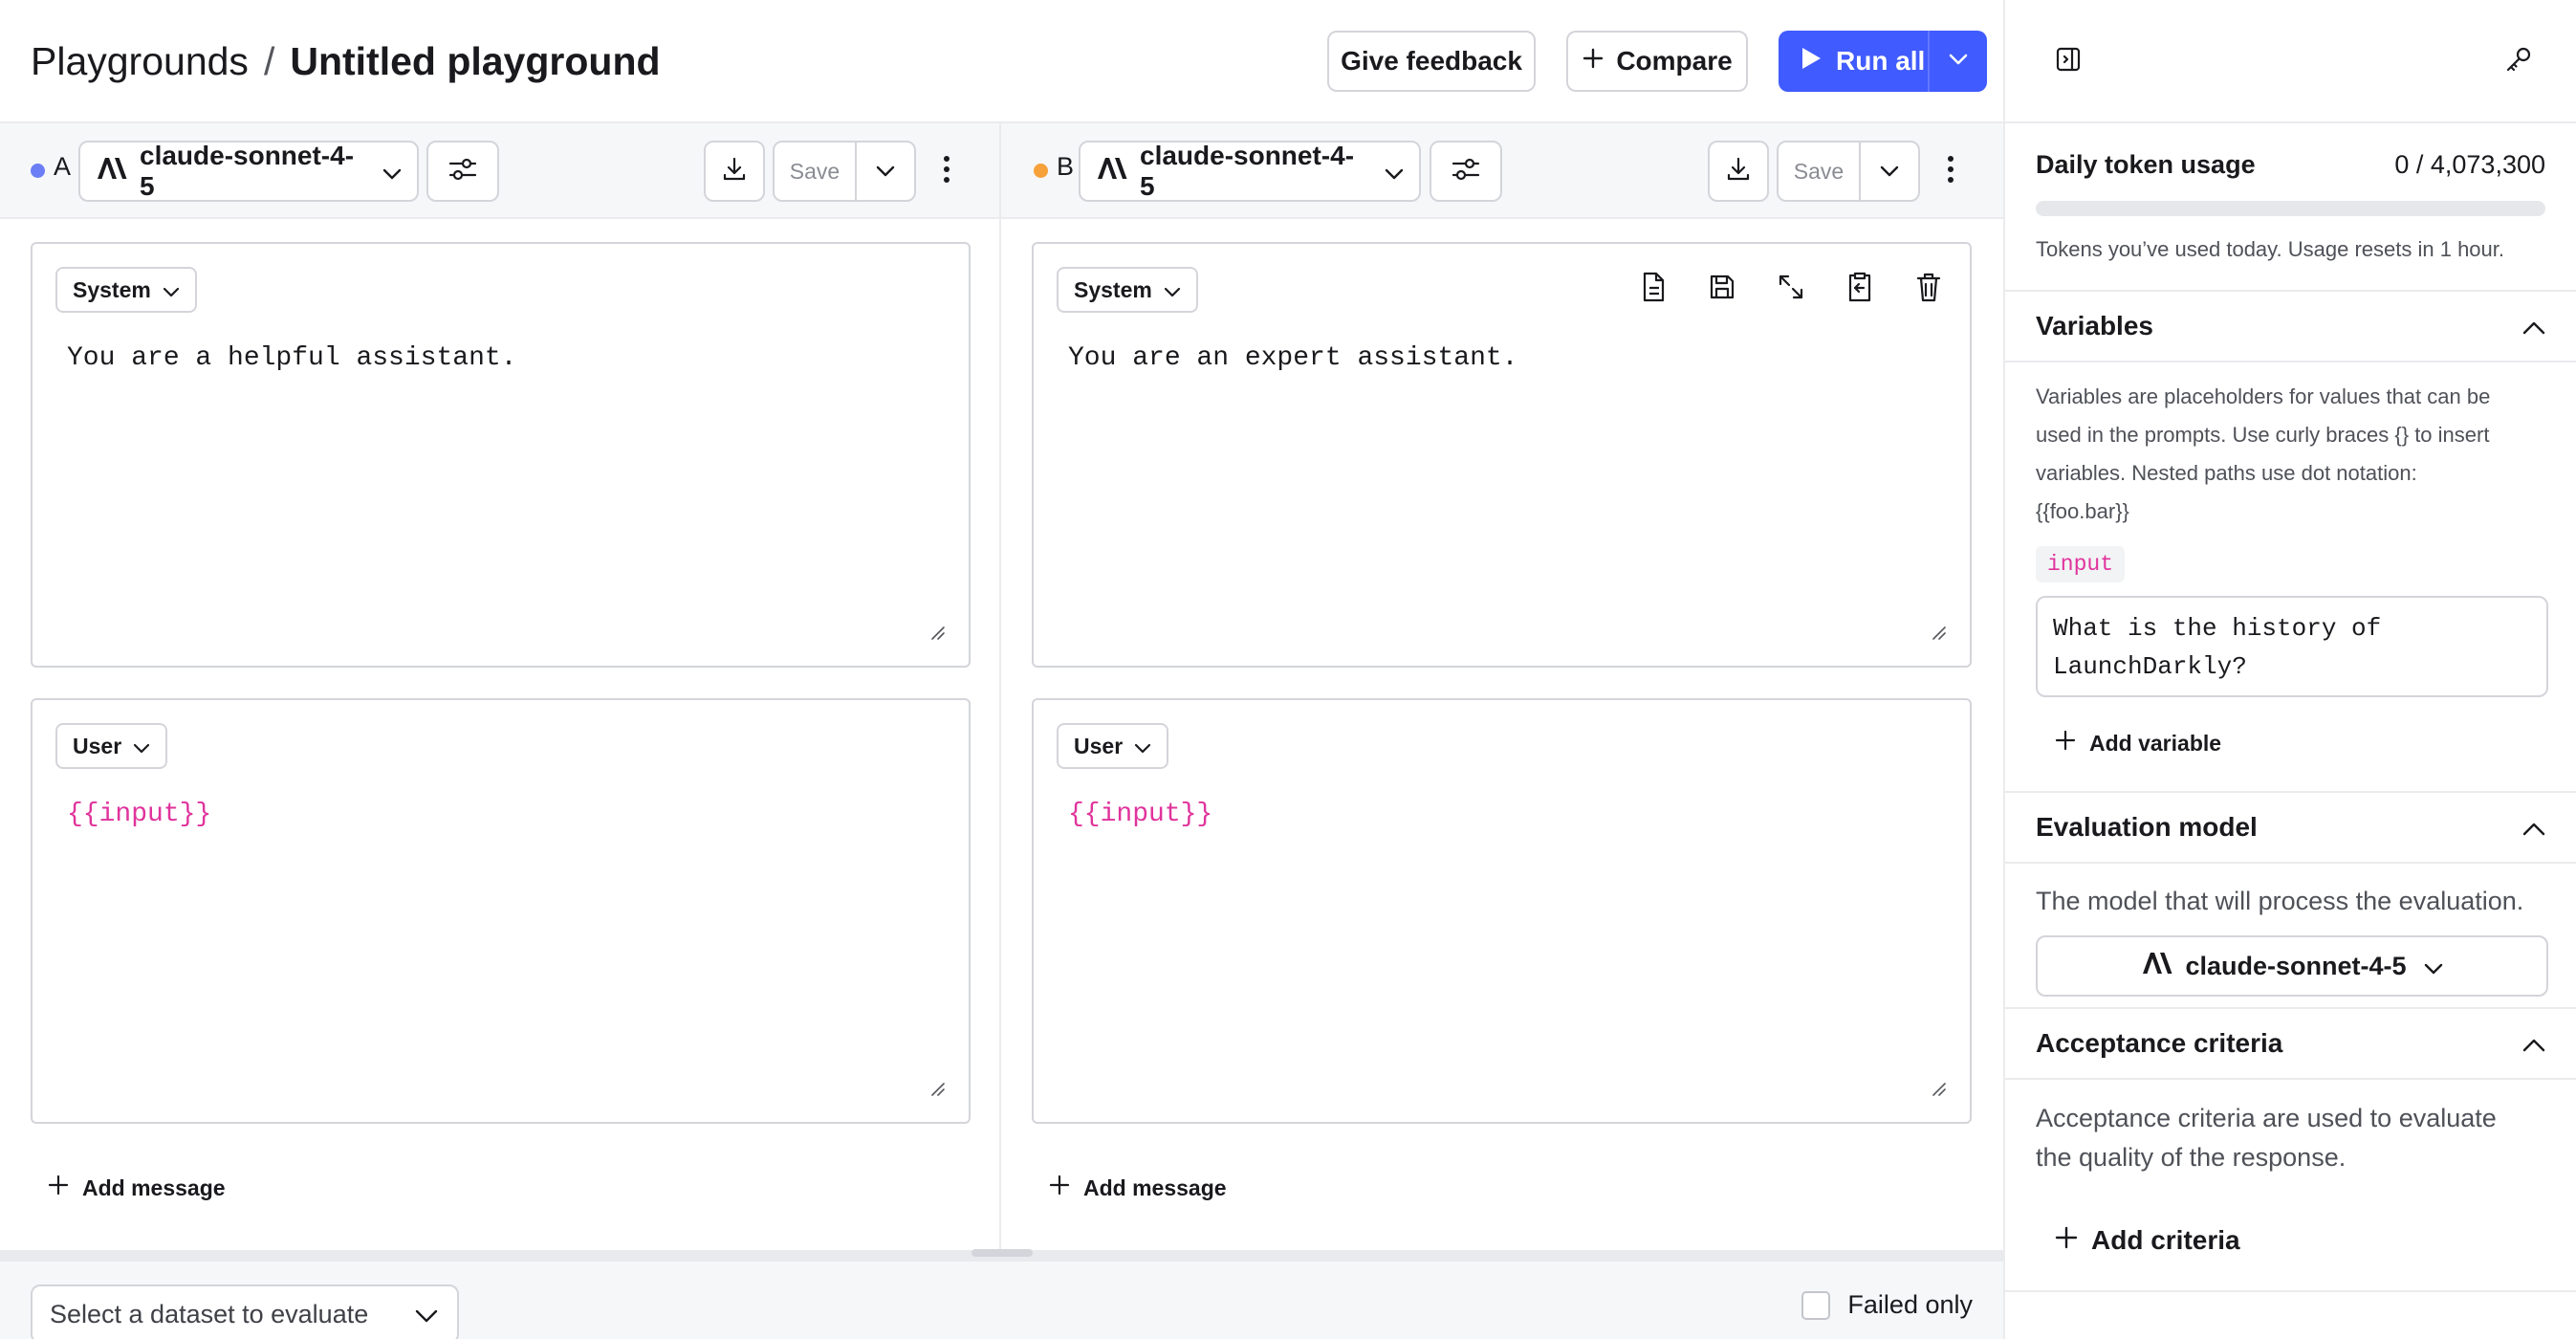  Describe the element at coordinates (885, 171) in the screenshot. I see `variant-a-save-options` at that location.